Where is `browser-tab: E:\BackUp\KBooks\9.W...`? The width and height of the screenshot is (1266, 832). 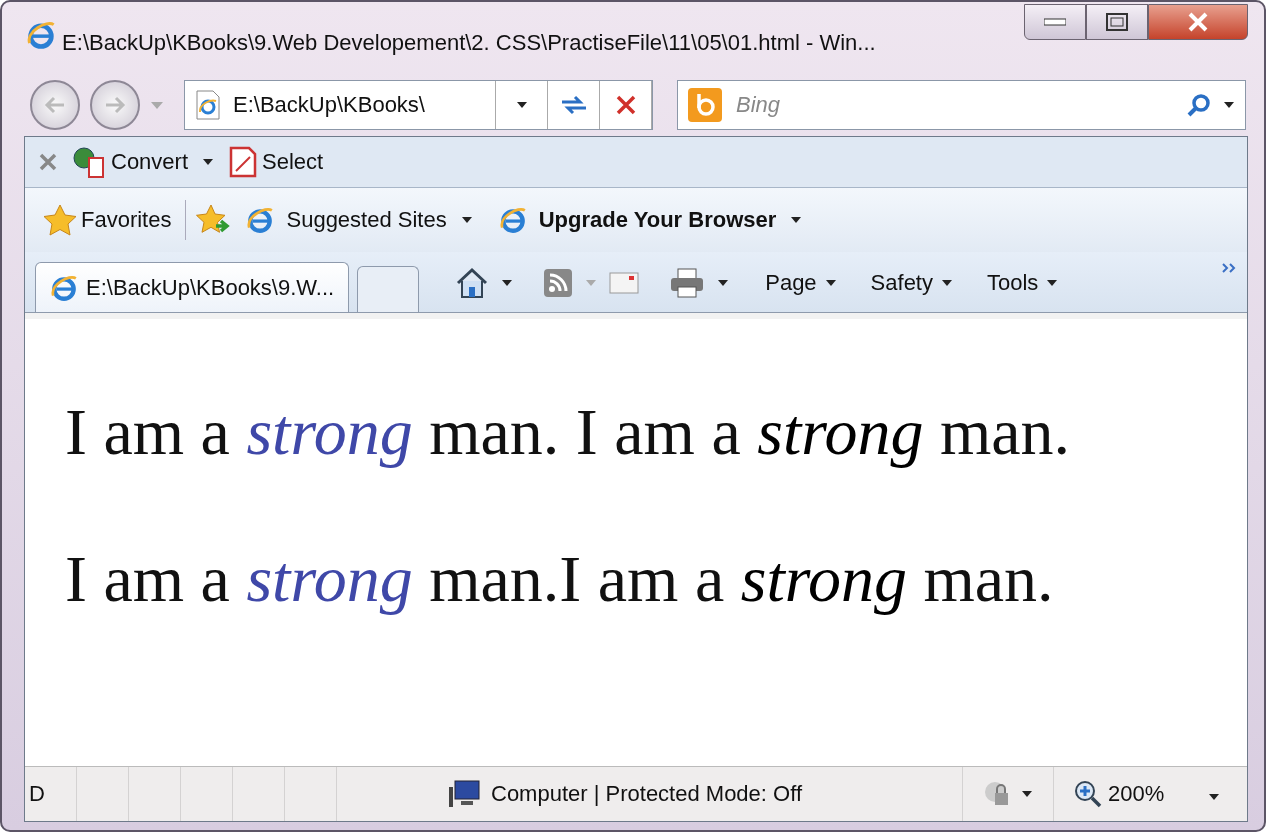
browser-tab: E:\BackUp\KBooks\9.W... is located at coordinates (192, 287).